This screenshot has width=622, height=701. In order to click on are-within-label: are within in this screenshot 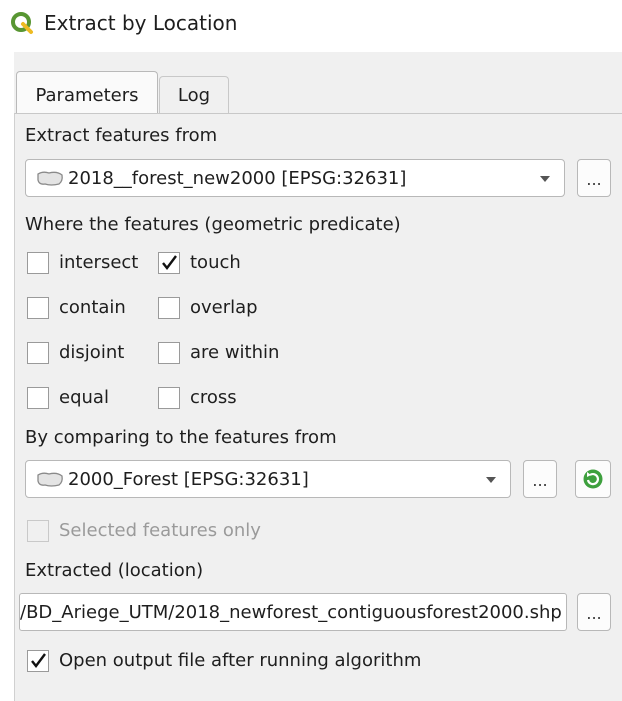, I will do `click(235, 352)`.